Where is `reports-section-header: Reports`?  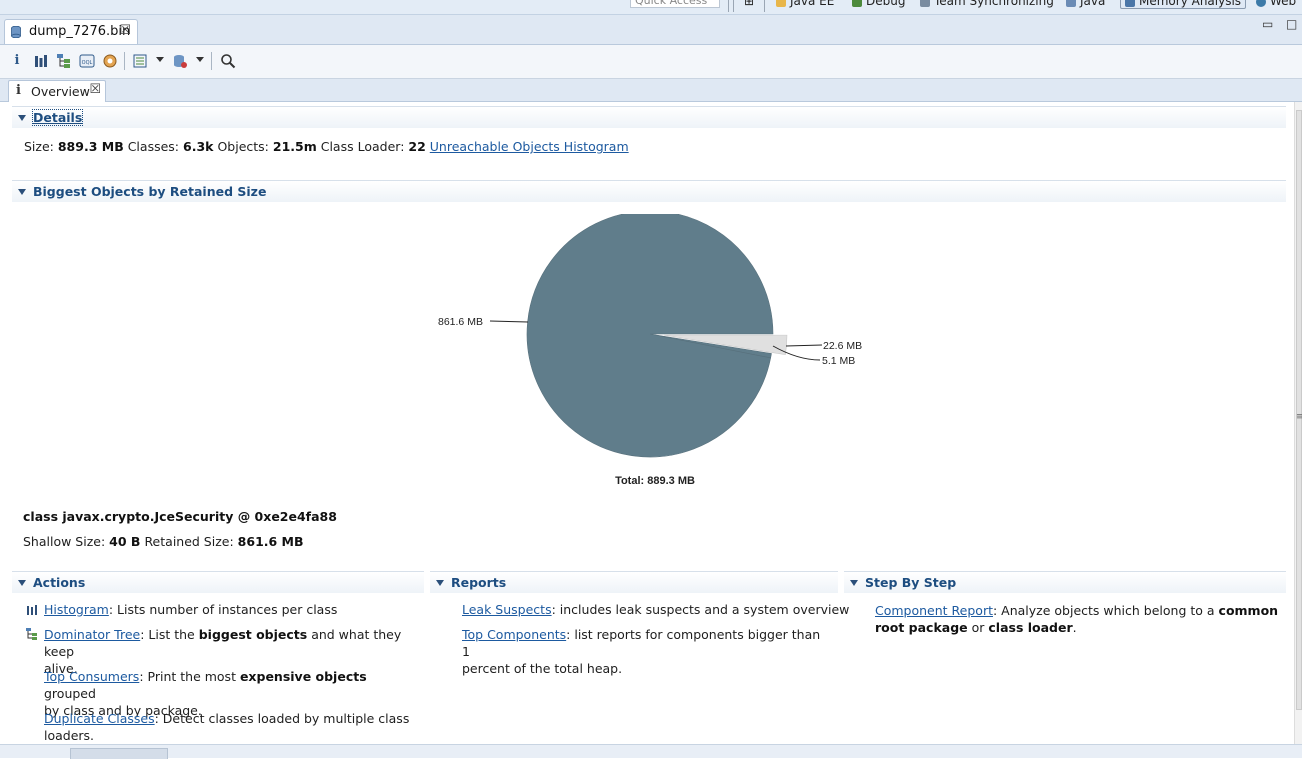
reports-section-header: Reports is located at coordinates (634, 582).